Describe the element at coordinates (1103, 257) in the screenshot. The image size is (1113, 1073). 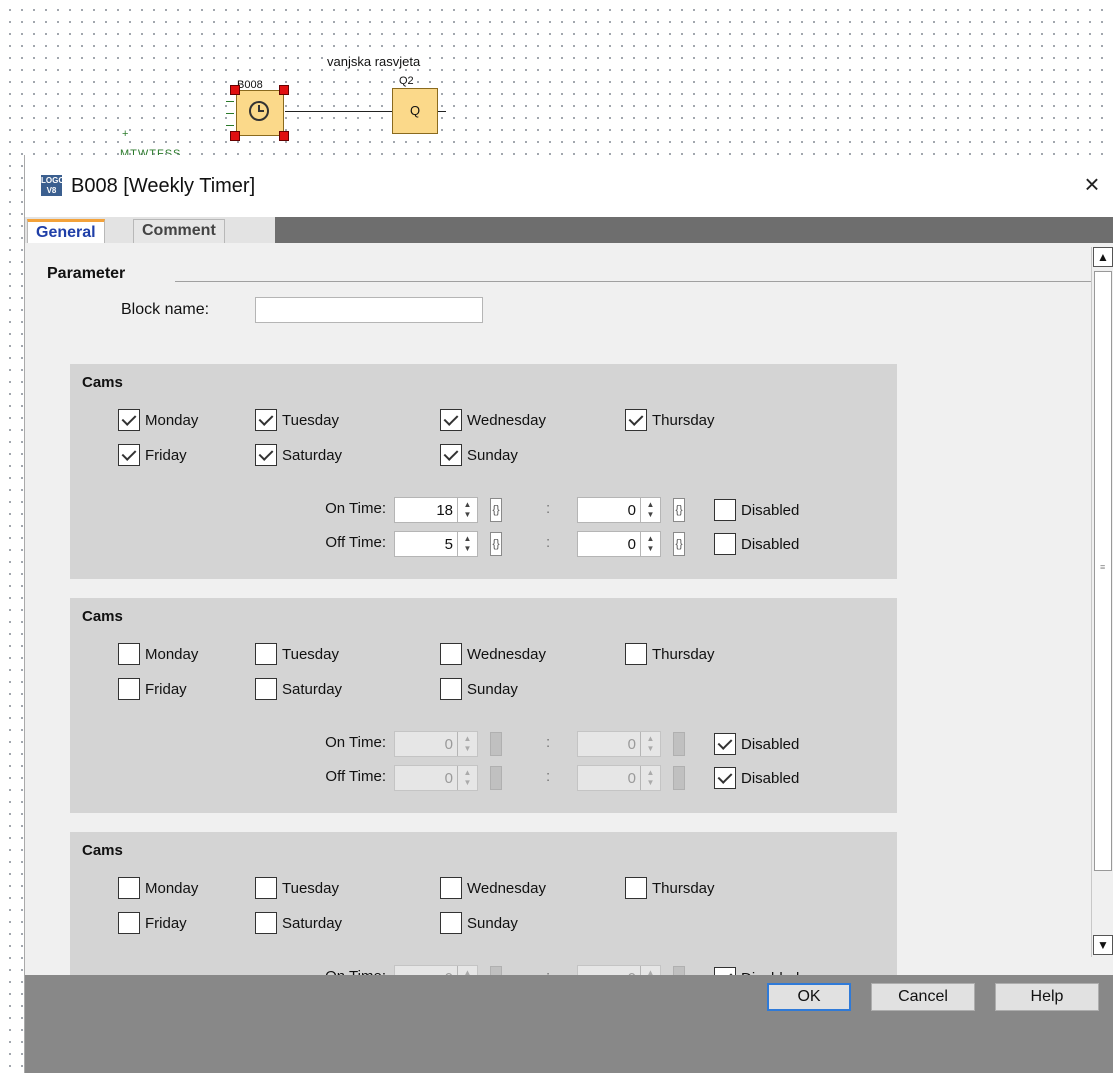
I see `scroll-up-icon: ▲` at that location.